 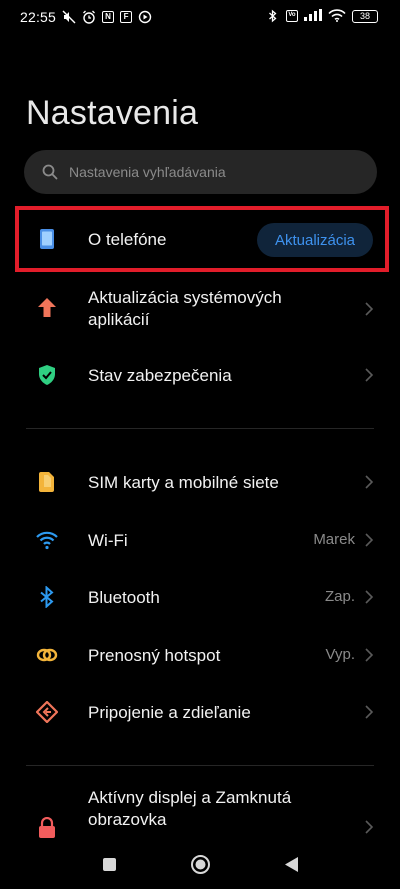 I want to click on settings-item-label: Aktívny displej a Zamknutá obrazovka, so click(x=190, y=808).